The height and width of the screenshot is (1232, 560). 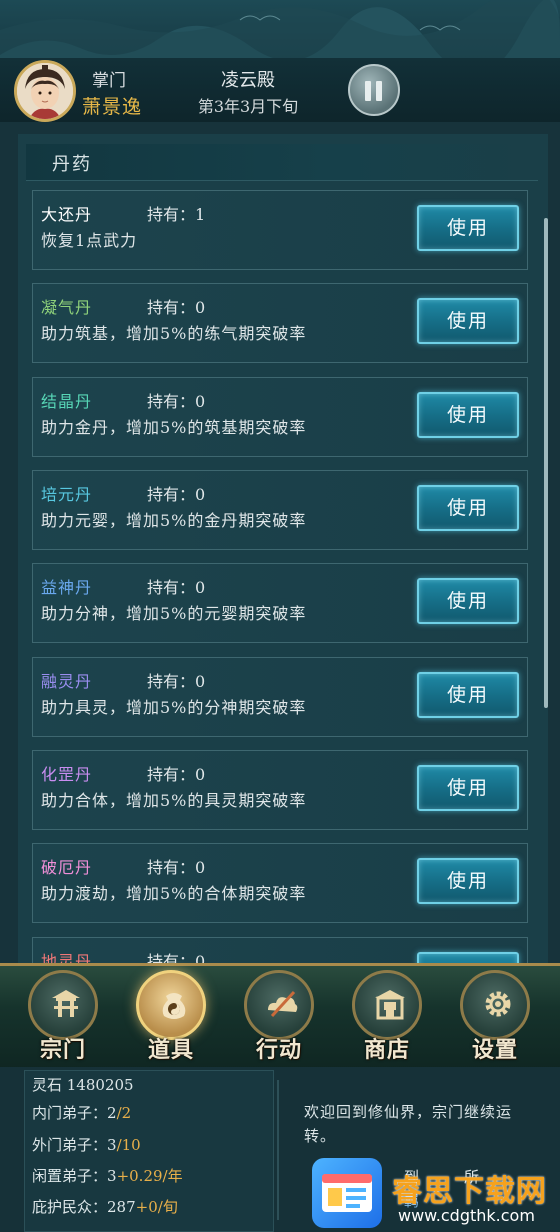 I want to click on cloud-sword-icon, so click(x=283, y=1004).